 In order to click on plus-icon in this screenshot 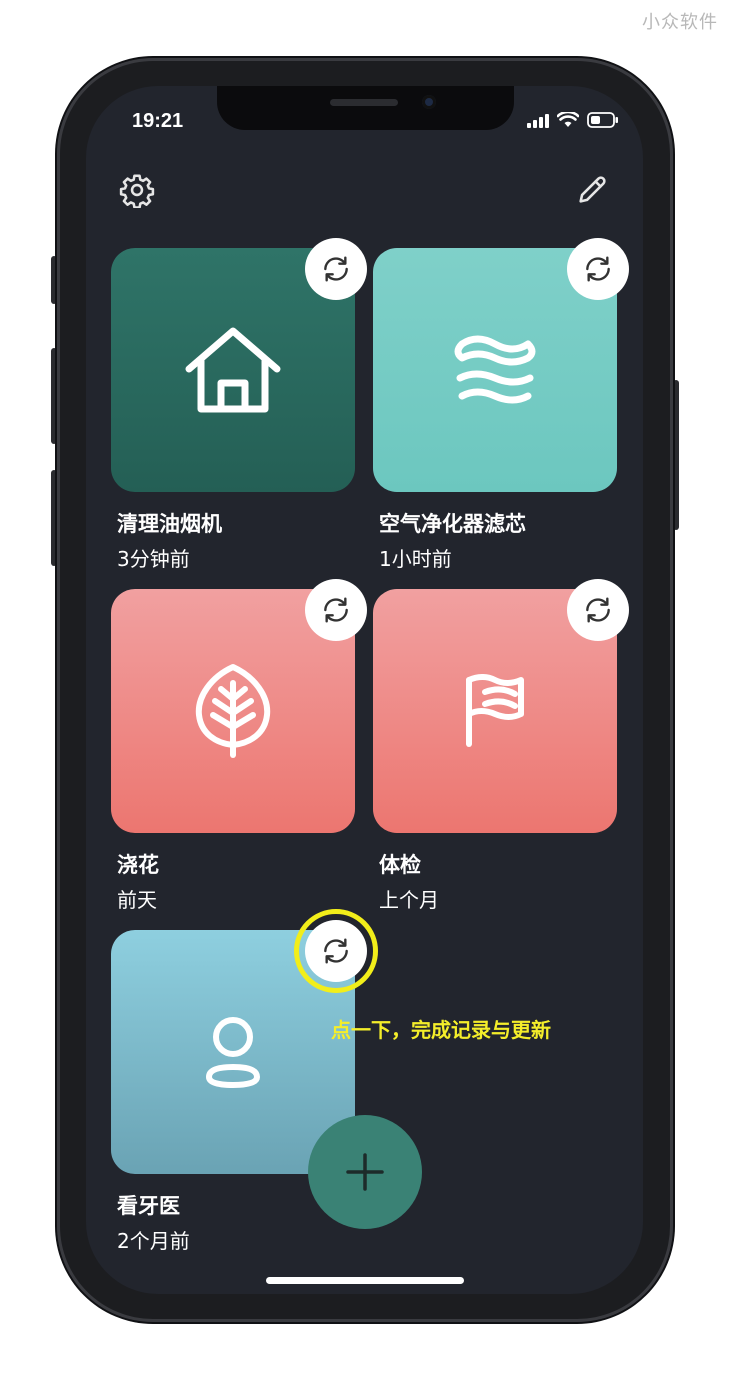, I will do `click(365, 1172)`.